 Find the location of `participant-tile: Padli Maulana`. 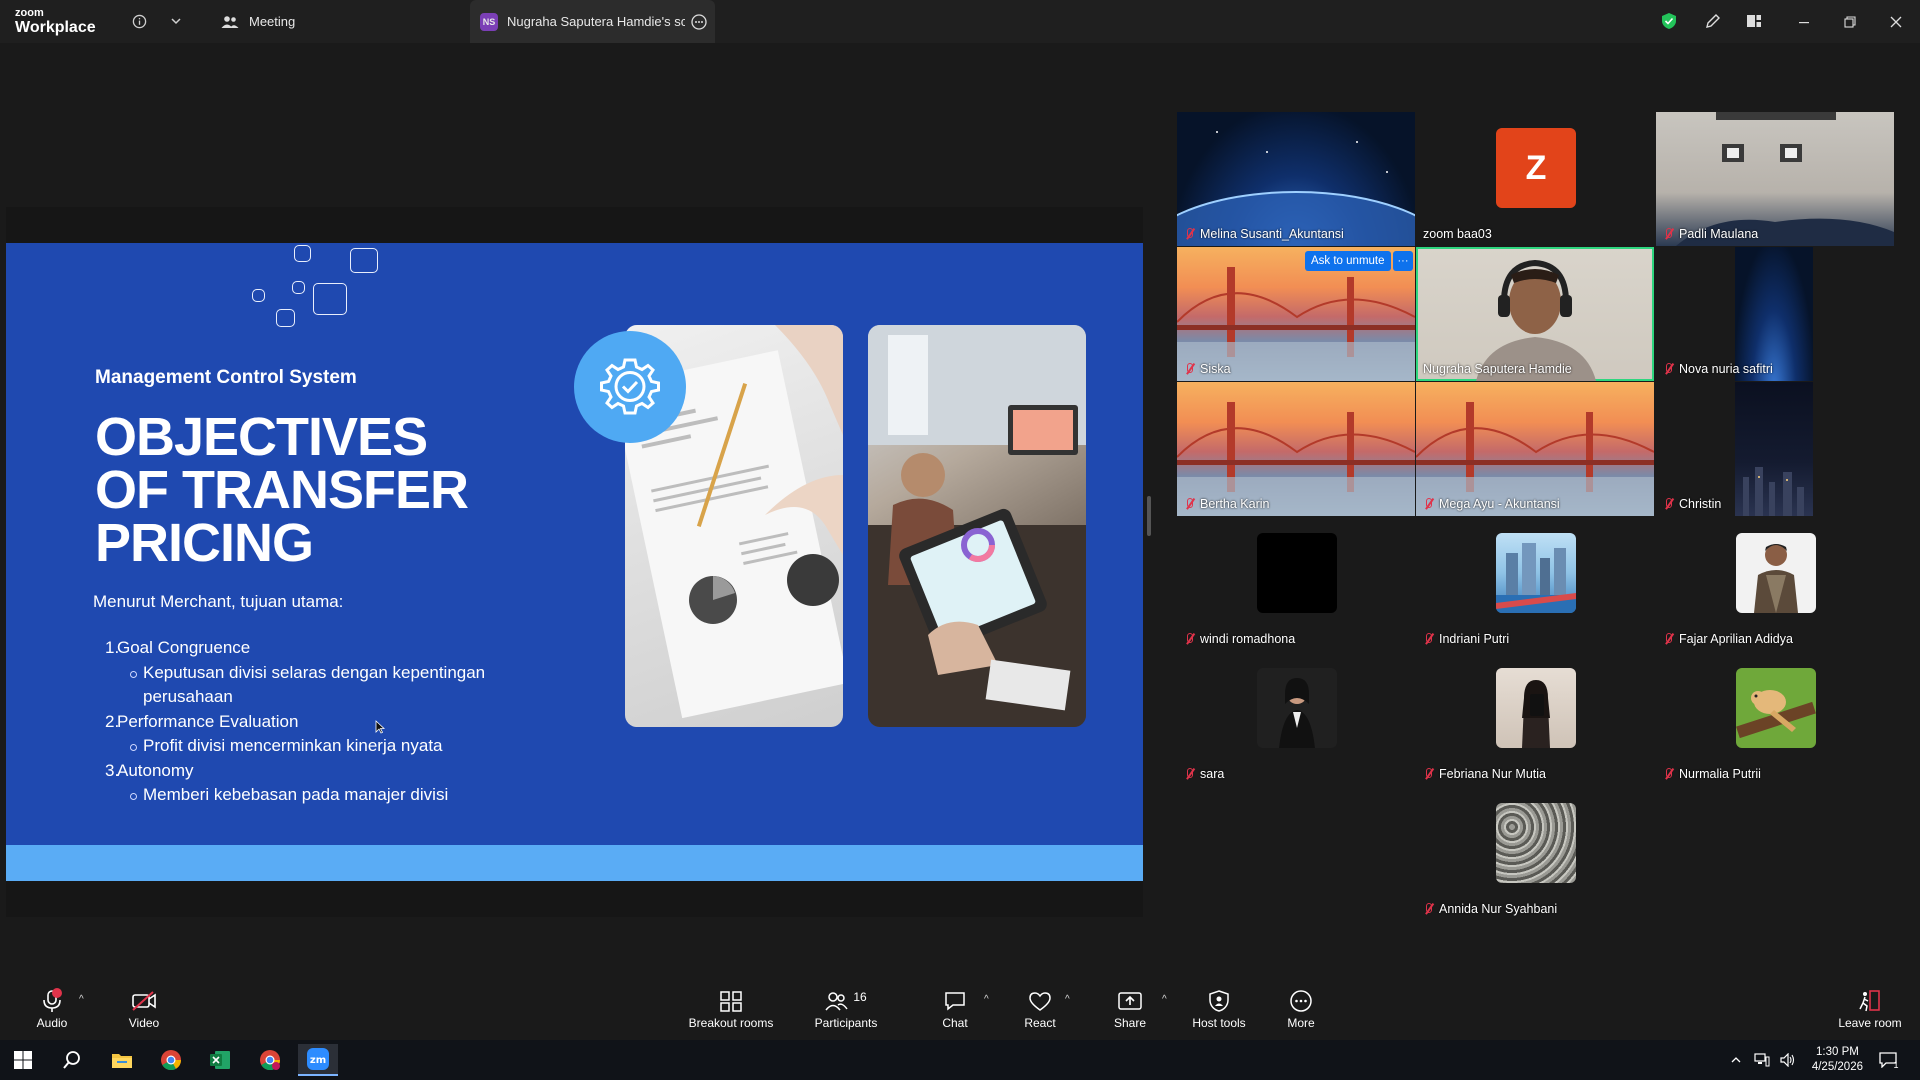

participant-tile: Padli Maulana is located at coordinates (1775, 179).